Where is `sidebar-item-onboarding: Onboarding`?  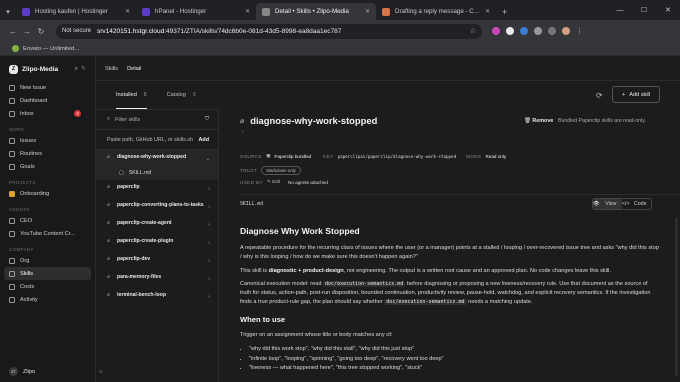
sidebar-item-onboarding: Onboarding is located at coordinates (47, 193).